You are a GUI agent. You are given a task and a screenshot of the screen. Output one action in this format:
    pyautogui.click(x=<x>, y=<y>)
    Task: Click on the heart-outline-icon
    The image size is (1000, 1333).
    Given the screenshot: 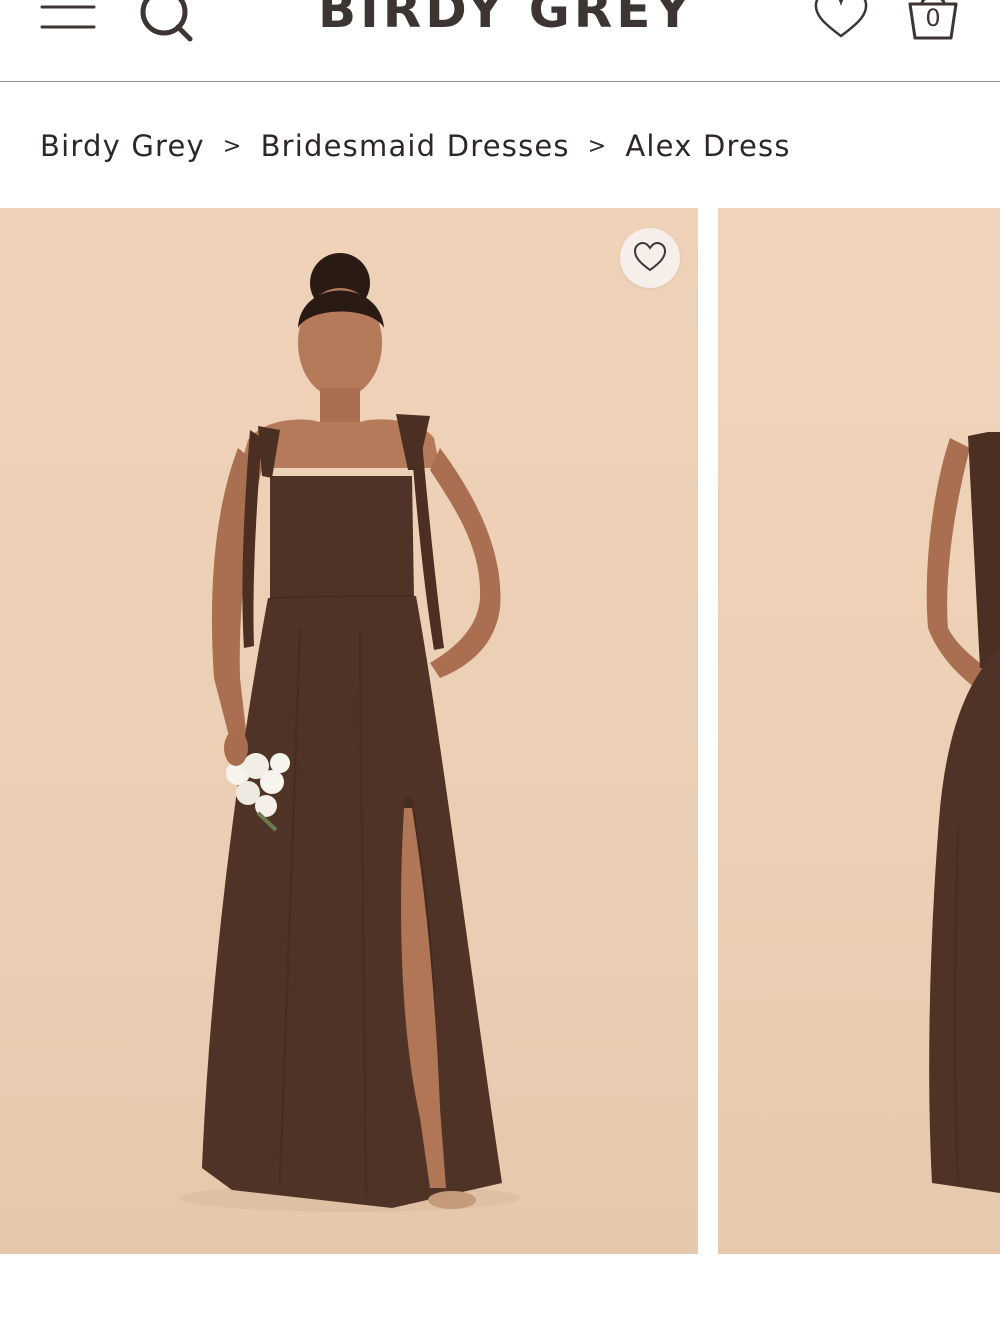 What is the action you would take?
    pyautogui.click(x=650, y=257)
    